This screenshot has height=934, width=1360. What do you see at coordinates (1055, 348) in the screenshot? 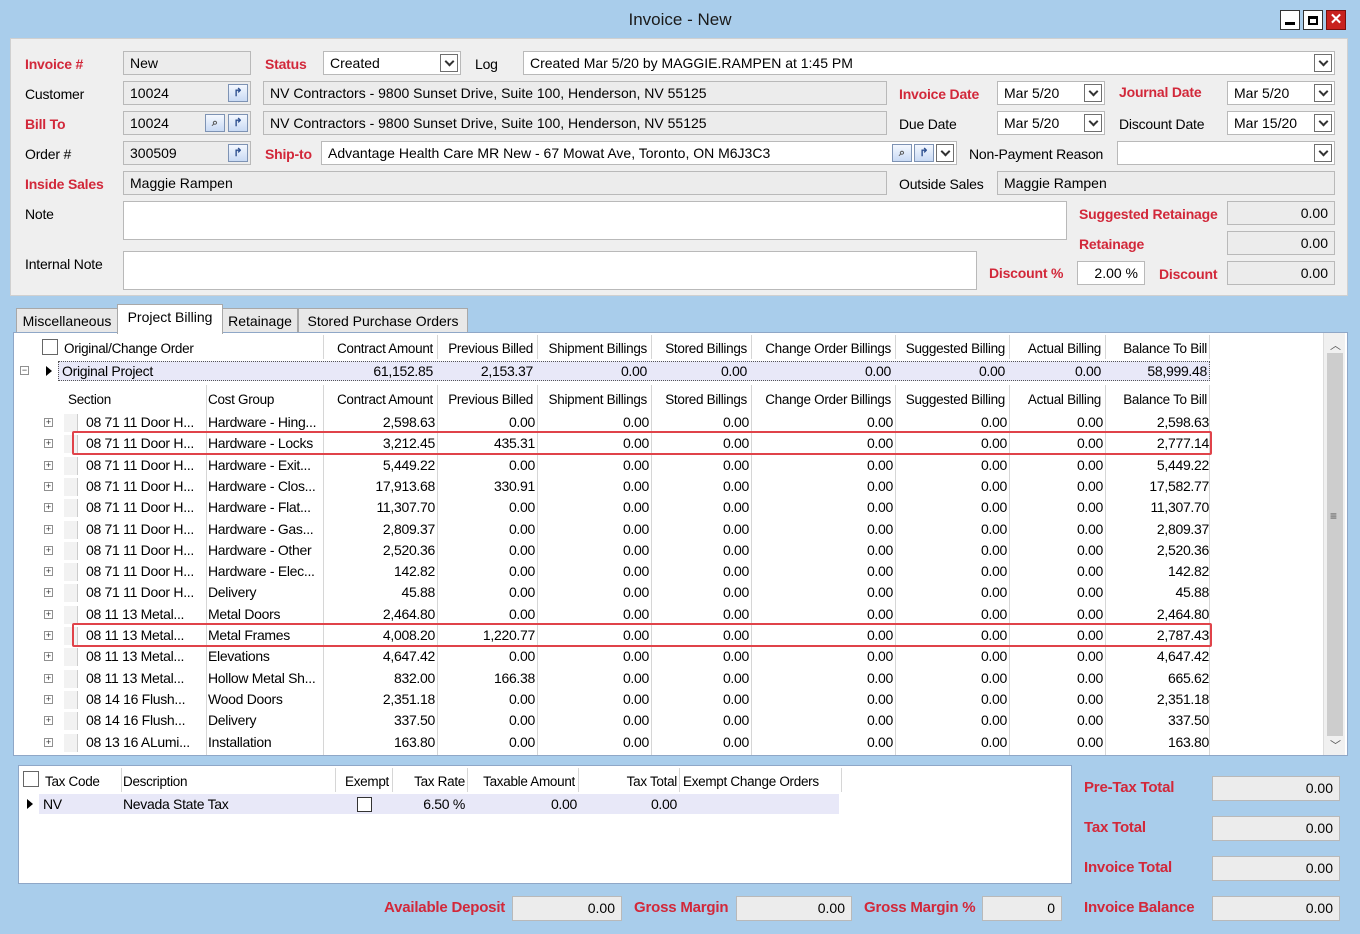
I see `grid-header-7: Actual Billing` at bounding box center [1055, 348].